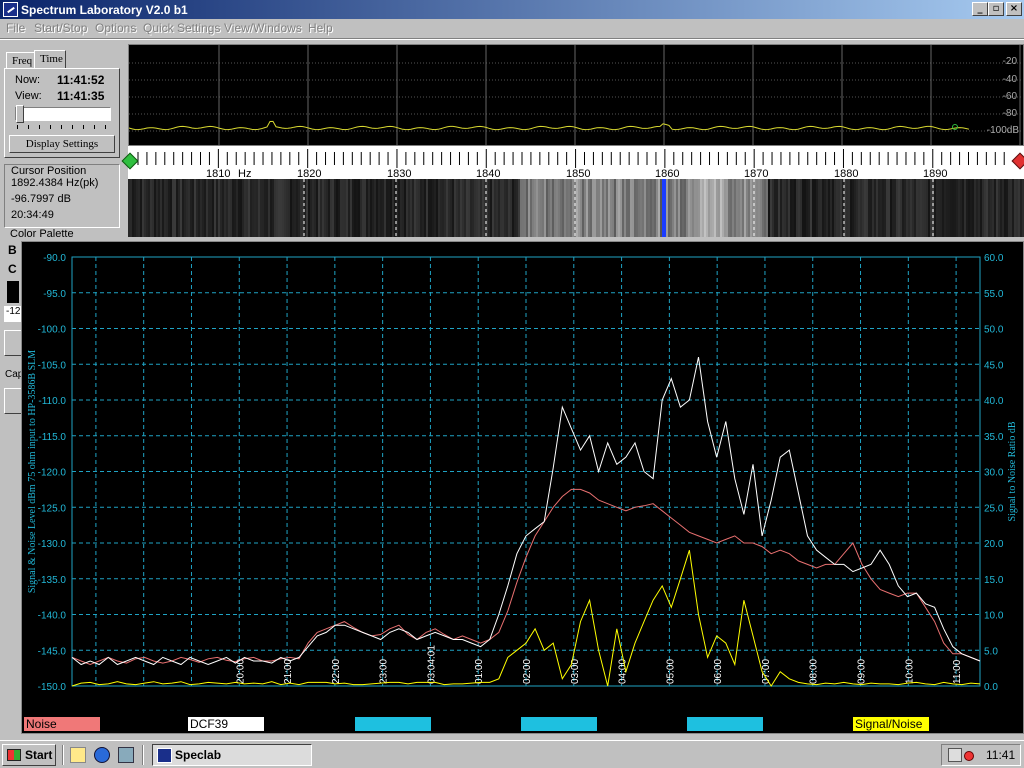 The image size is (1024, 768). Describe the element at coordinates (263, 28) in the screenshot. I see `menu-view-windows: View/Windows` at that location.